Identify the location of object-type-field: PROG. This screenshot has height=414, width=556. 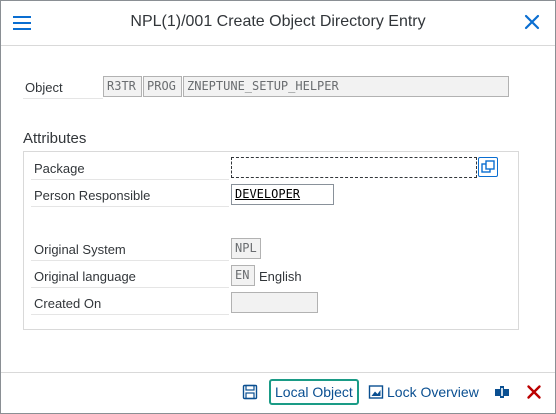
(162, 86).